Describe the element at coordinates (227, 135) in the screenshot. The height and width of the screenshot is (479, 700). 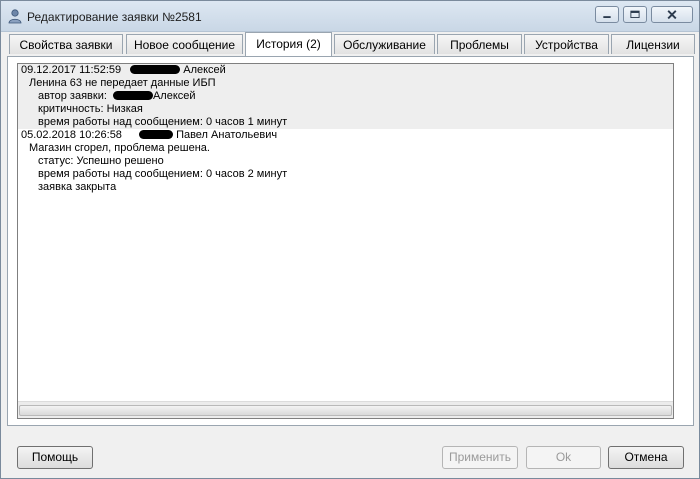
I see `entry-author: Павел Анатольевич` at that location.